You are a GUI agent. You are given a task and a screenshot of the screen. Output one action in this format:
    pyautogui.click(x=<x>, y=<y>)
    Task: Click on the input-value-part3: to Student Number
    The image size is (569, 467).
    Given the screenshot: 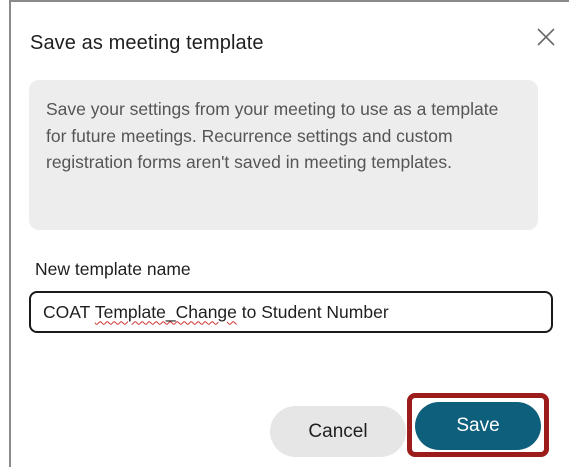 What is the action you would take?
    pyautogui.click(x=312, y=311)
    